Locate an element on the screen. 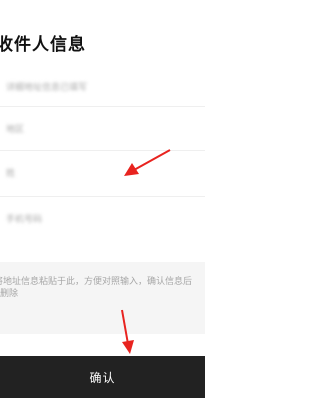 This screenshot has height=398, width=320. name-field: 姓 is located at coordinates (102, 172).